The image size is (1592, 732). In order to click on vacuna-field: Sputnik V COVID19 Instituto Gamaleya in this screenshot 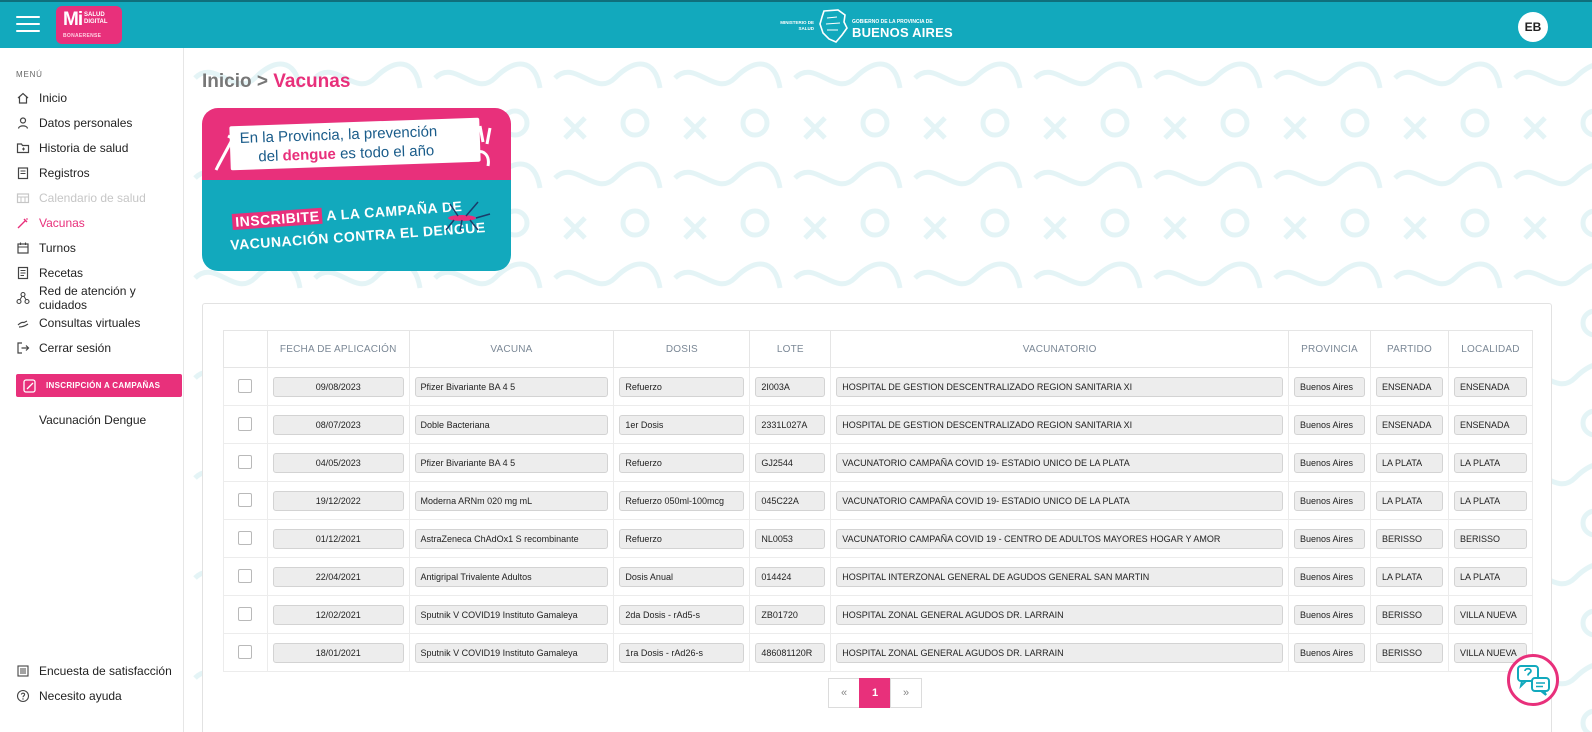, I will do `click(511, 652)`.